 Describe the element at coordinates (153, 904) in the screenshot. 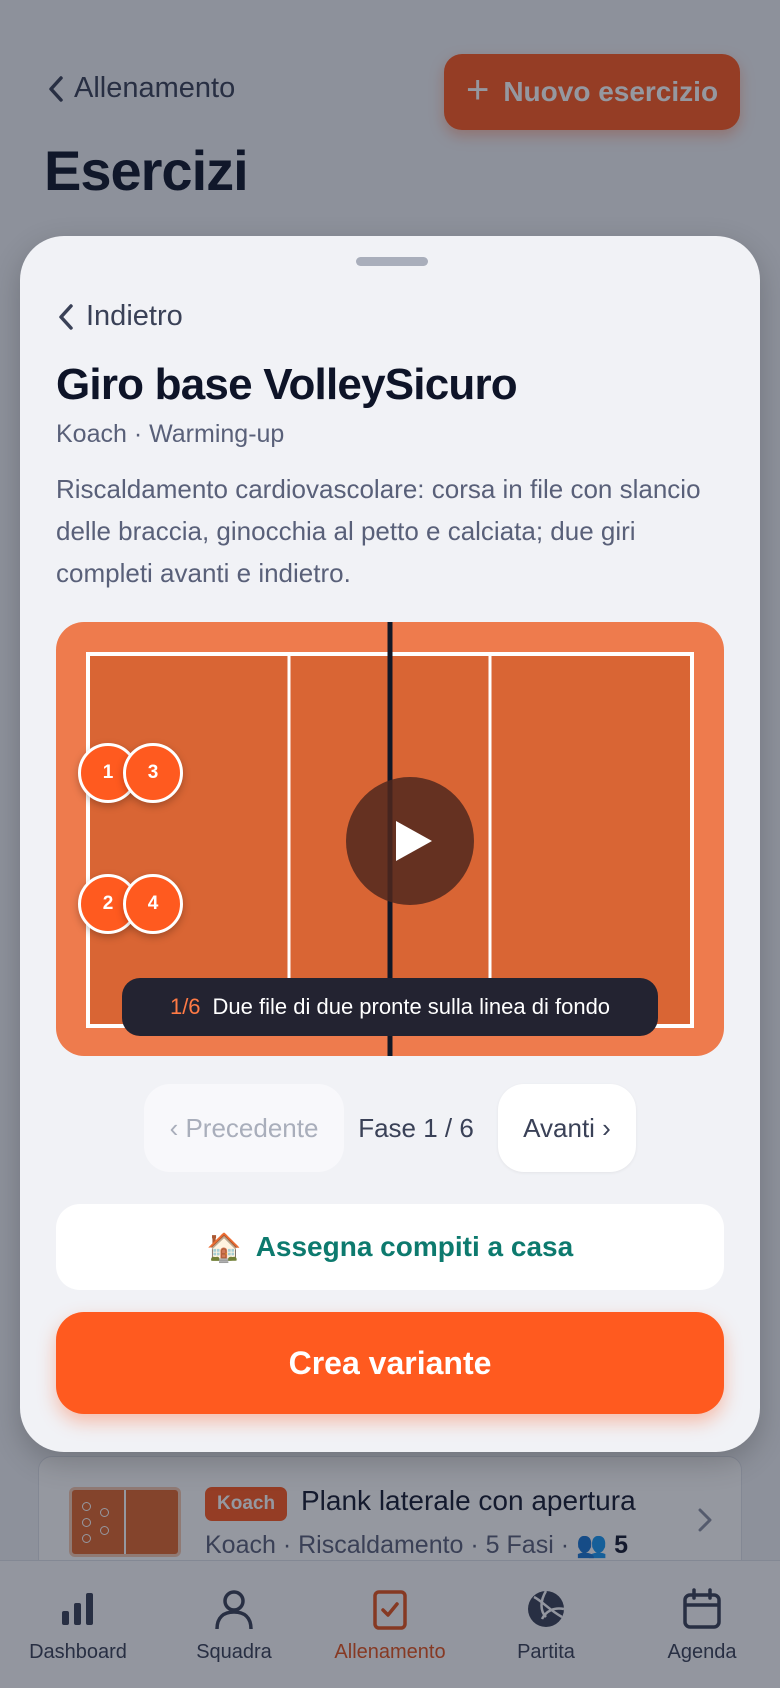

I see `player-marker: 4` at that location.